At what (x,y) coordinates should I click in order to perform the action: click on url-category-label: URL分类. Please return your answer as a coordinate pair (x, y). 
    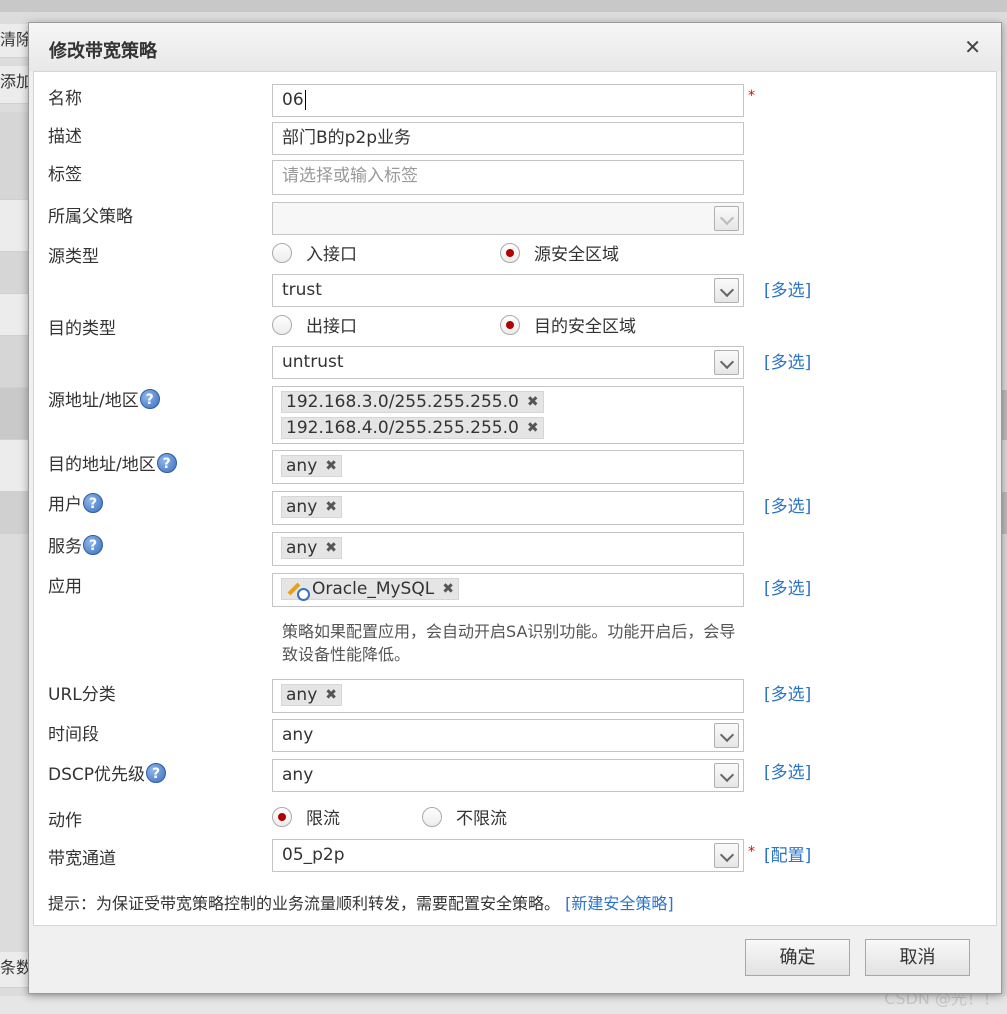
    Looking at the image, I should click on (82, 695).